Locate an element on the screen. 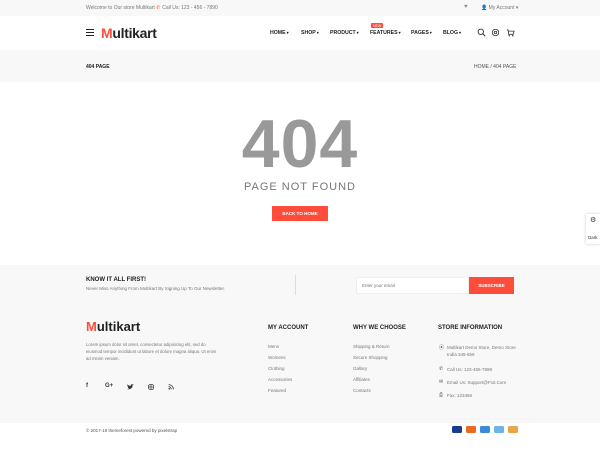 The width and height of the screenshot is (600, 450). wishlist-heart-icon: ♥ is located at coordinates (466, 7).